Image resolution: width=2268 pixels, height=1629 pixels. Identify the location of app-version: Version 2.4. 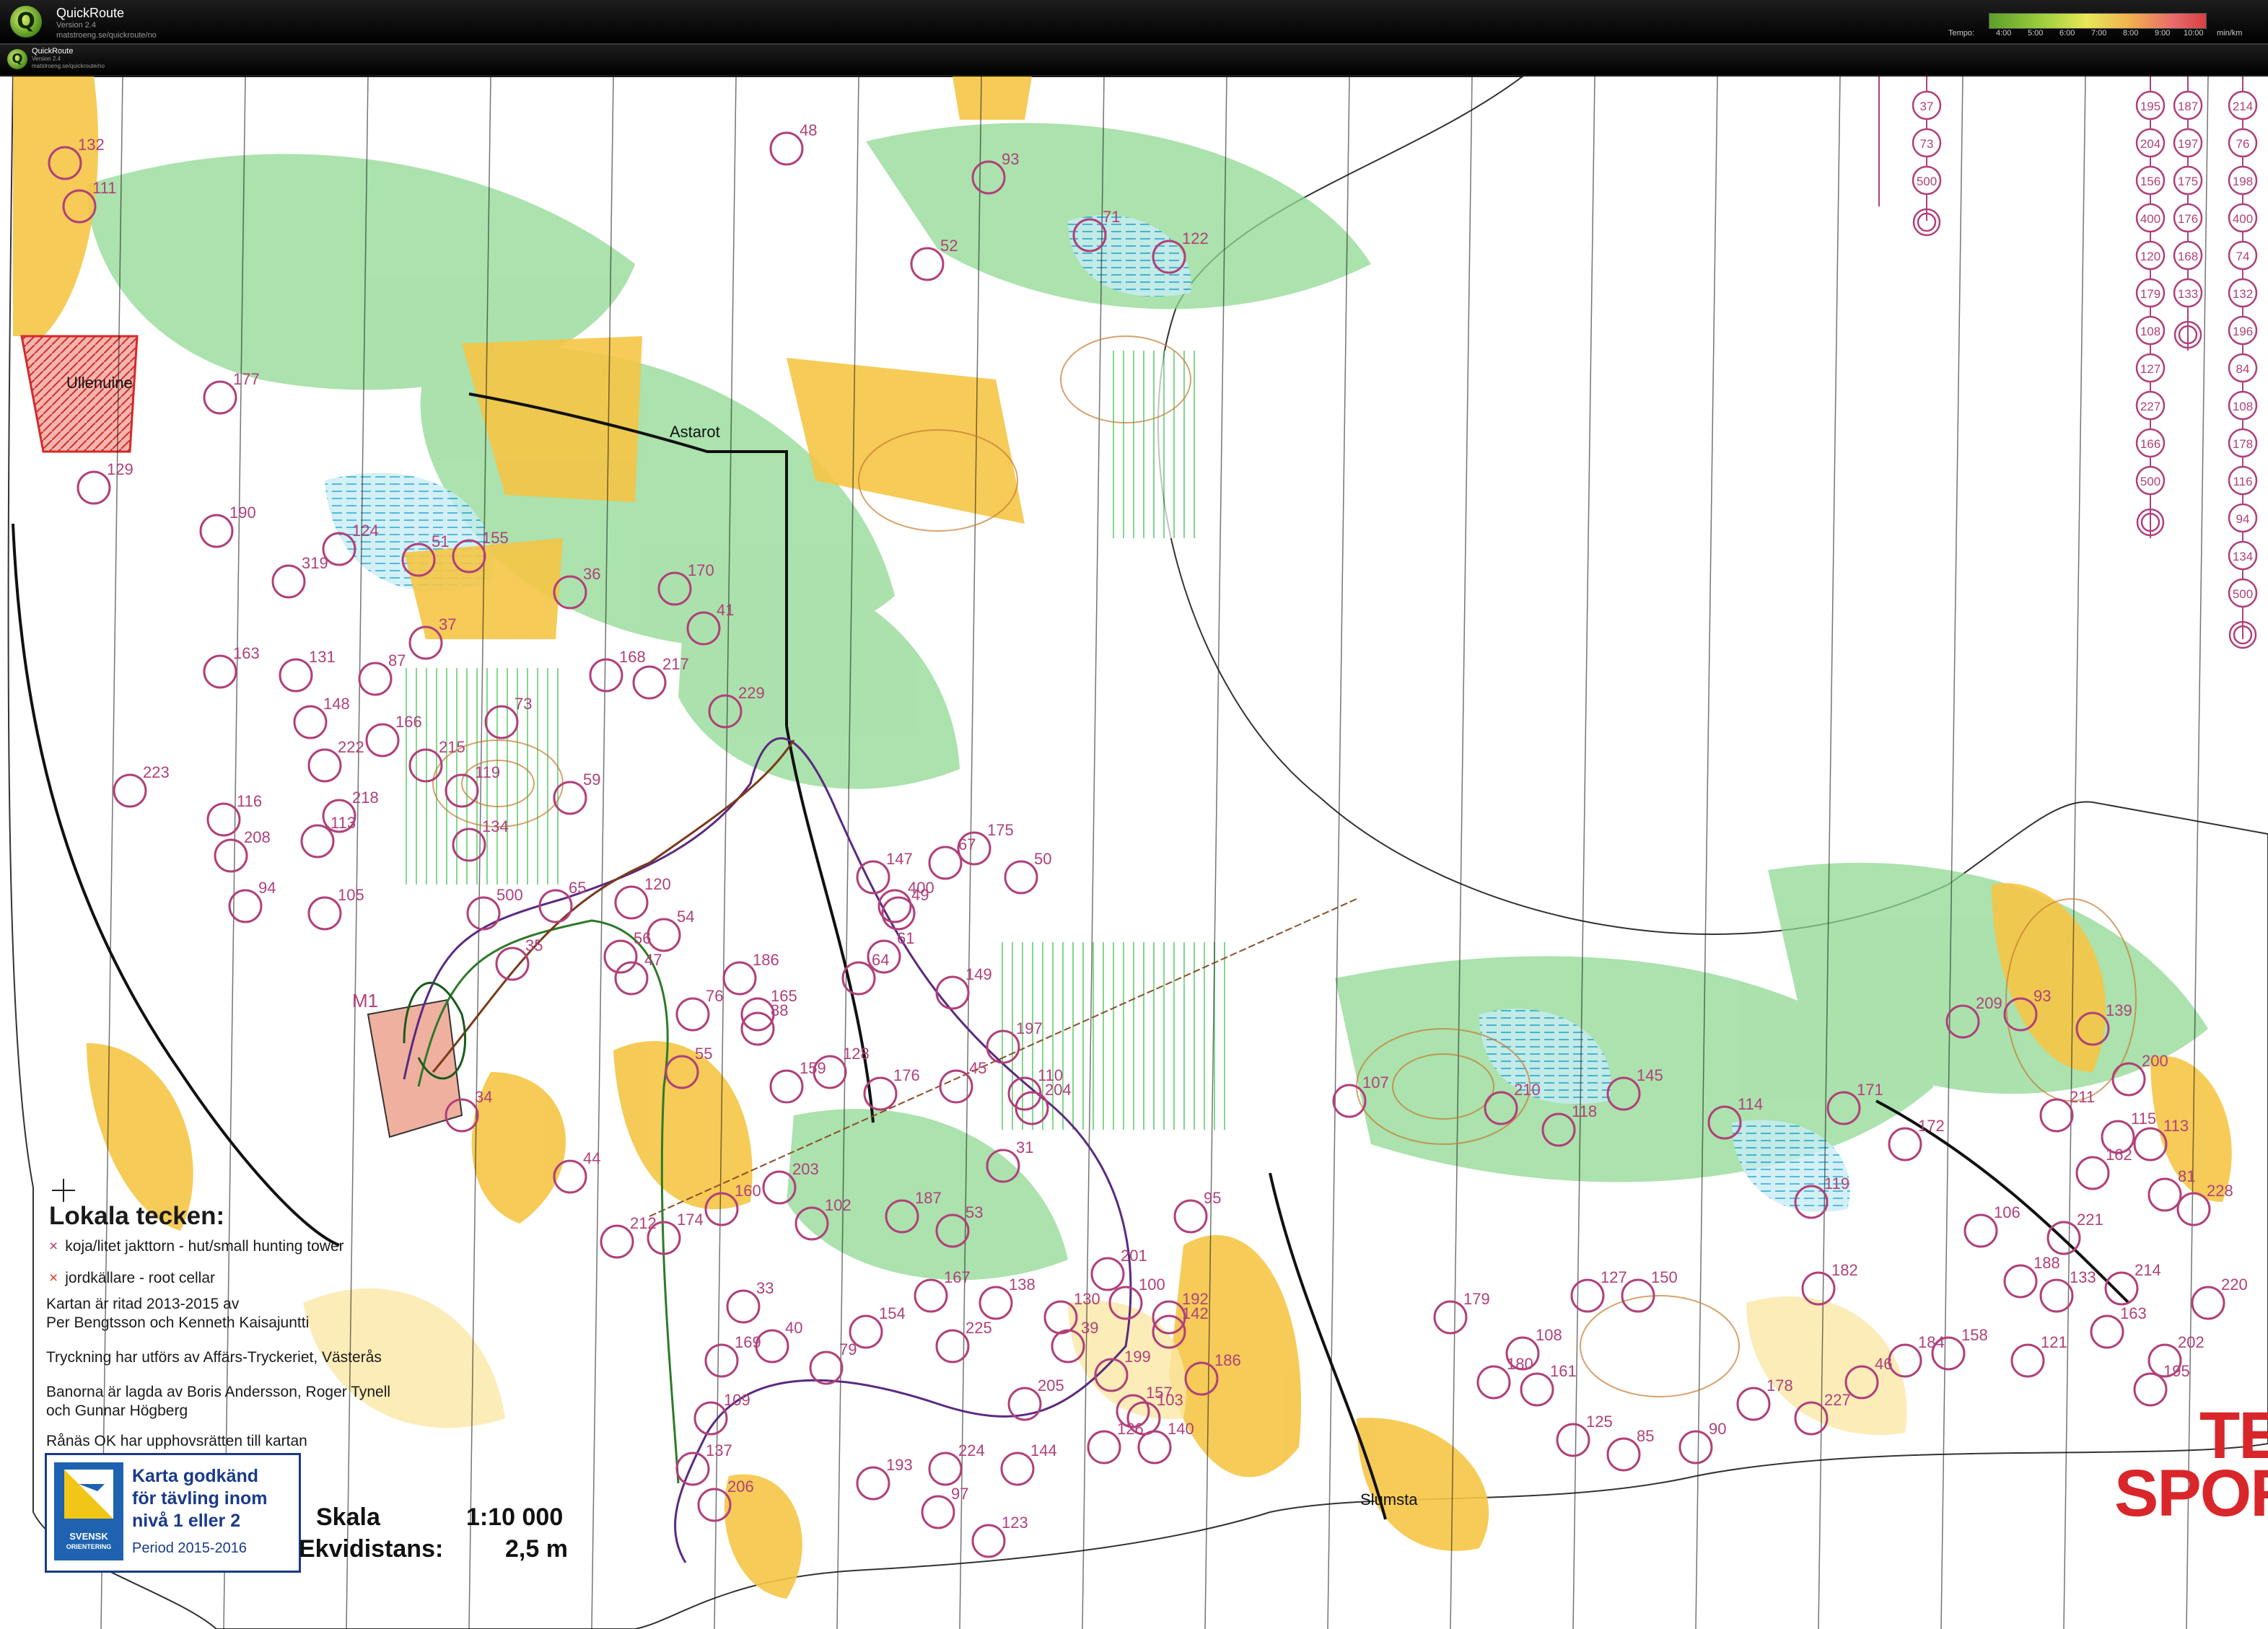
(76, 26).